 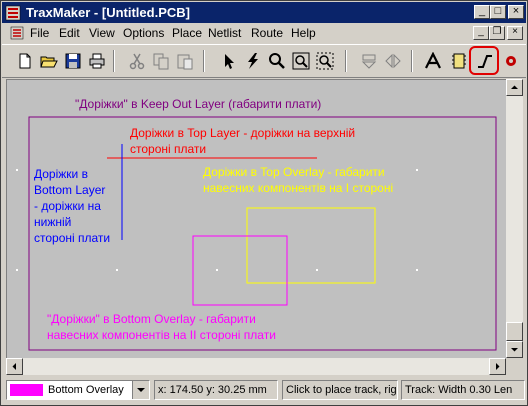 I want to click on vertical-scrollbar, so click(x=514, y=218).